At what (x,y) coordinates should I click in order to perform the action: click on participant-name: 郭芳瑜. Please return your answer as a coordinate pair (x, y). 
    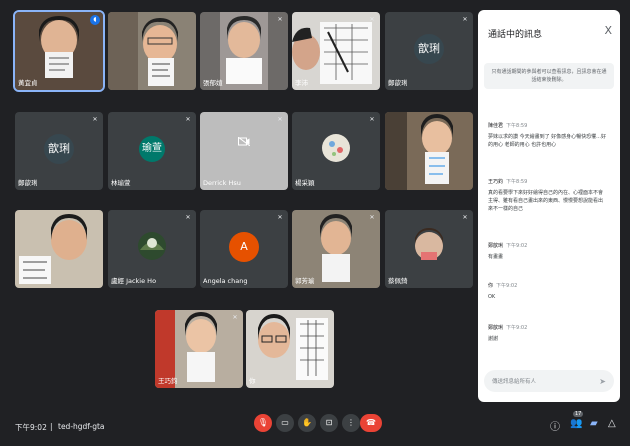
    Looking at the image, I should click on (305, 281).